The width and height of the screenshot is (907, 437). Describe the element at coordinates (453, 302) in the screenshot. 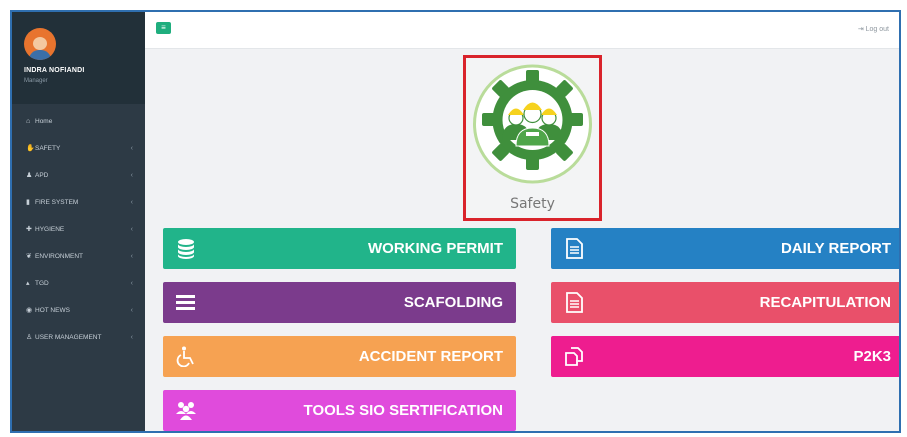

I see `tile-label: SCAFOLDING` at that location.